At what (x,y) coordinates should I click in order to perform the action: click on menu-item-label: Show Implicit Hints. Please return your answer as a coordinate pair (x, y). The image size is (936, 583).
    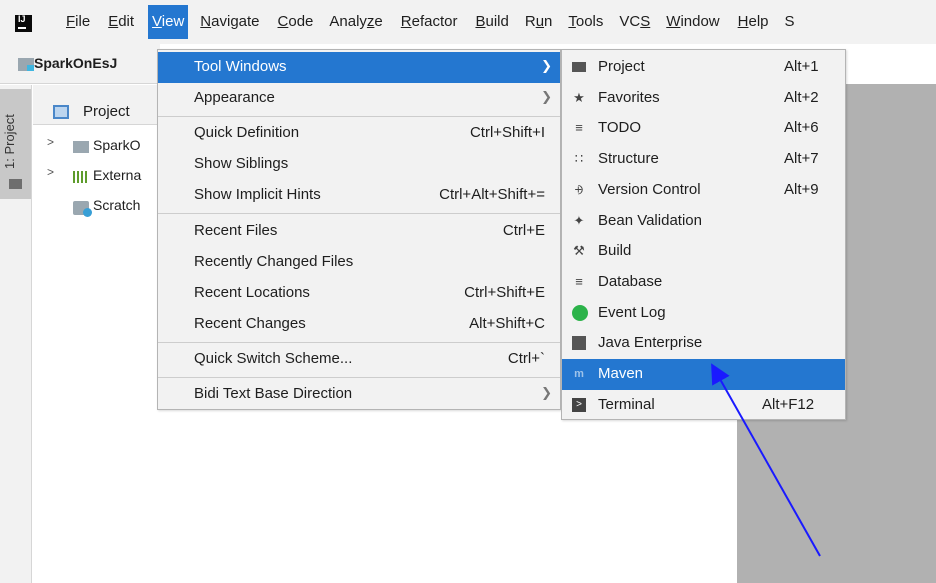
    Looking at the image, I should click on (257, 194).